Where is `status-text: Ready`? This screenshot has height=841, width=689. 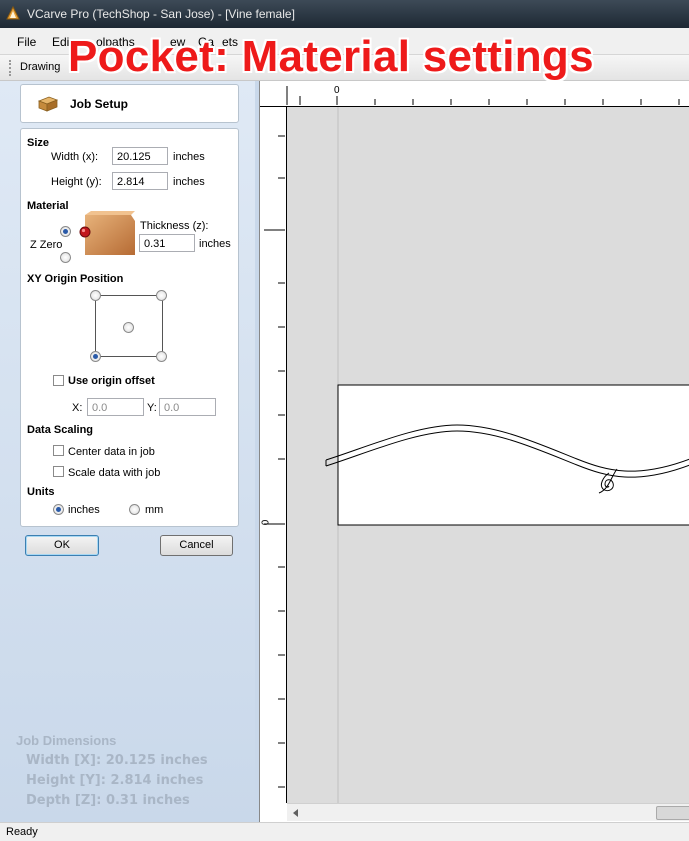 status-text: Ready is located at coordinates (22, 832).